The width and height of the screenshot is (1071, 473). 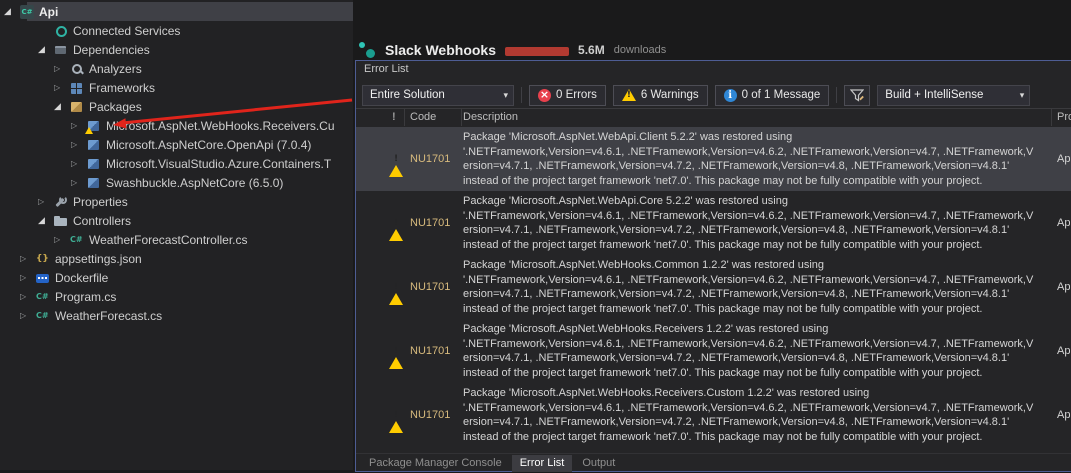 I want to click on tree-item: ▷ Frameworks, so click(x=176, y=87).